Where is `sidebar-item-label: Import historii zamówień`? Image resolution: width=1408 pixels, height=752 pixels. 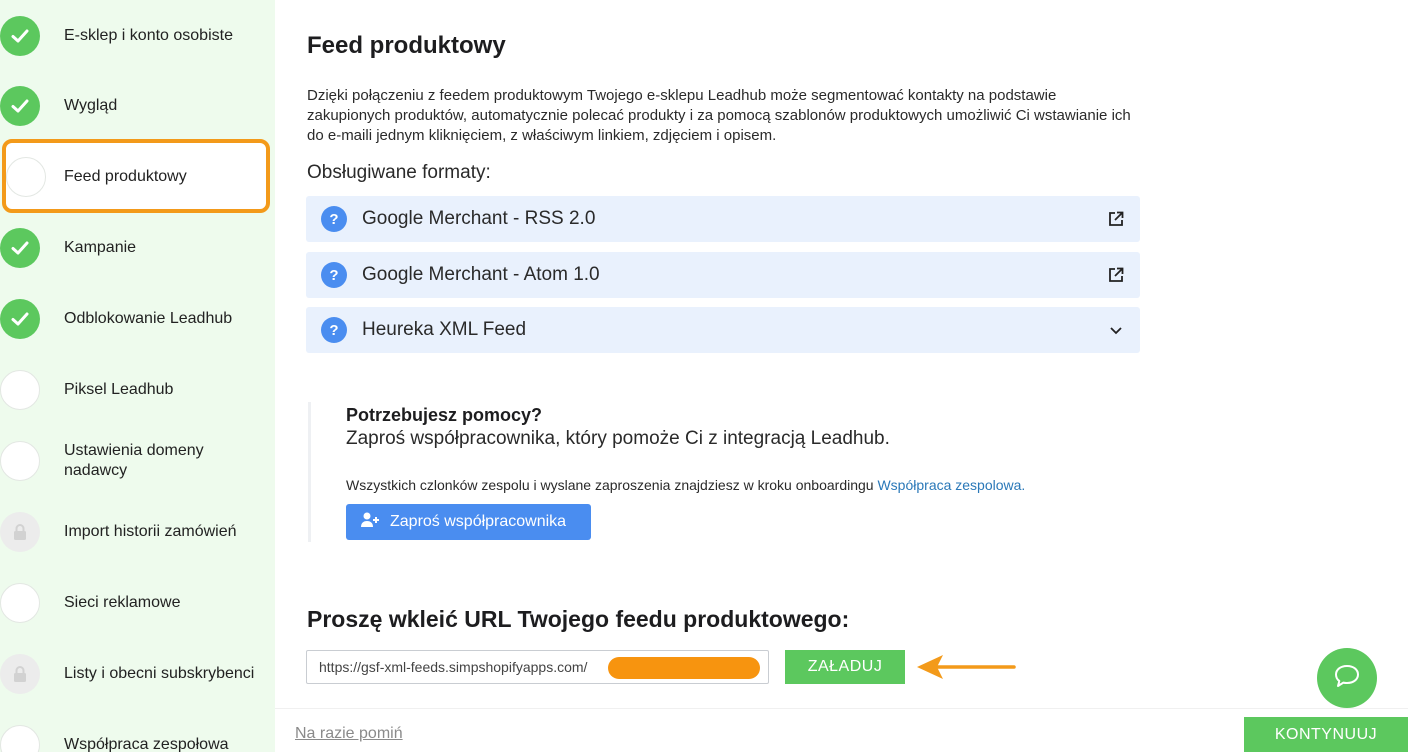
sidebar-item-label: Import historii zamówień is located at coordinates (150, 531).